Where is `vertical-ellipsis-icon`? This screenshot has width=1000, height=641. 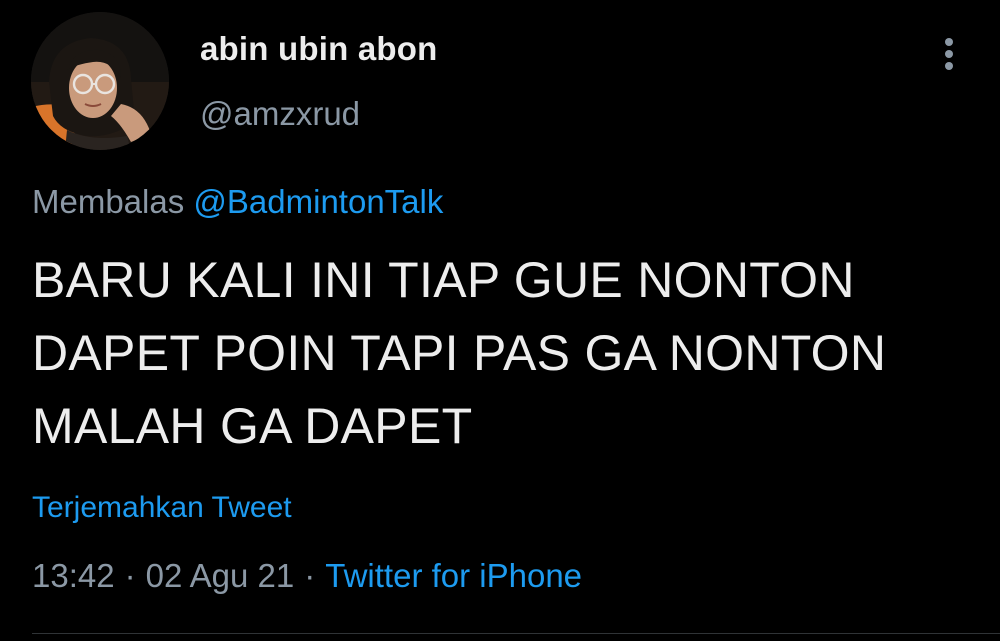
vertical-ellipsis-icon is located at coordinates (950, 54).